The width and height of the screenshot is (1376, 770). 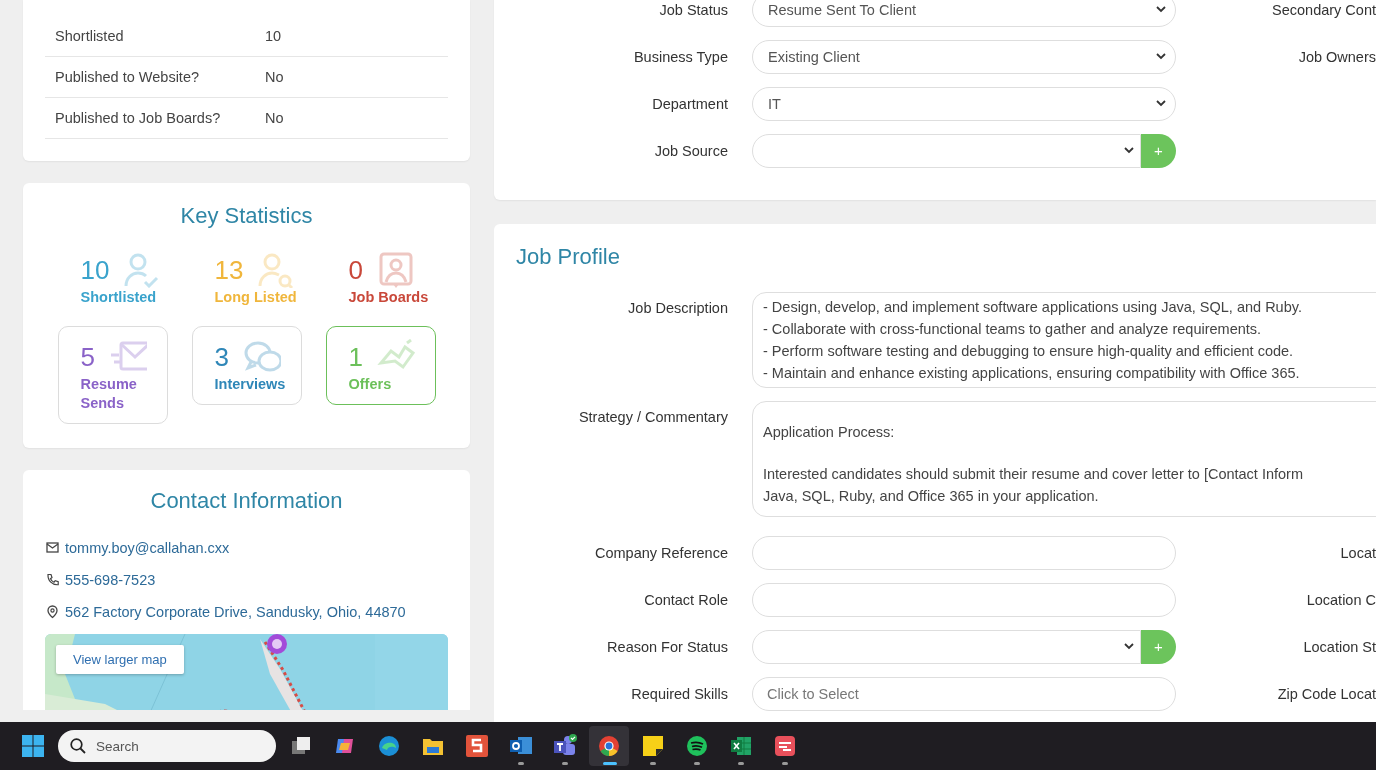 What do you see at coordinates (221, 356) in the screenshot?
I see `stat-count: 3` at bounding box center [221, 356].